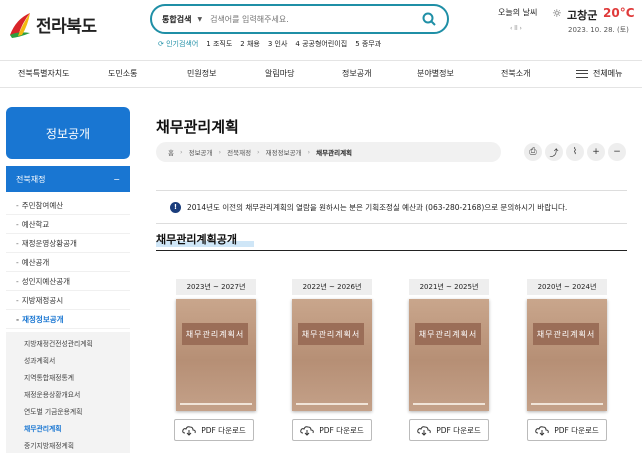 Image resolution: width=642 pixels, height=453 pixels. I want to click on breadcrumb-item: 재정정보공개, so click(284, 152).